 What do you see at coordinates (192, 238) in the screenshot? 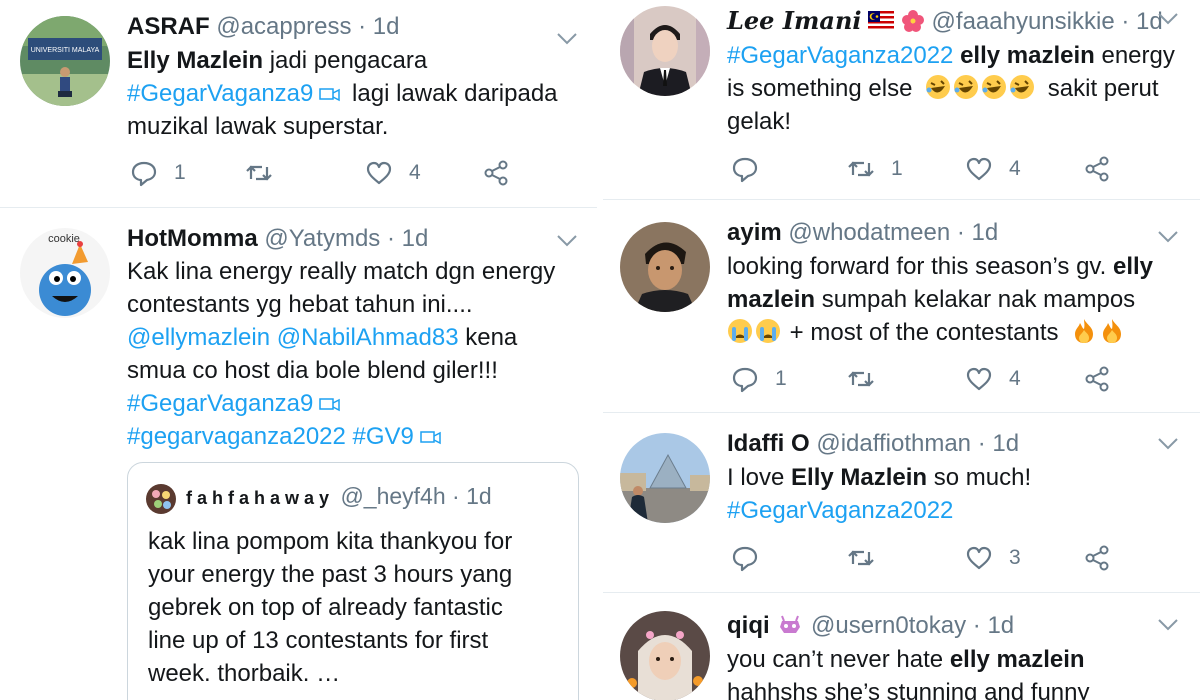
I see `display-name: HotMomma` at bounding box center [192, 238].